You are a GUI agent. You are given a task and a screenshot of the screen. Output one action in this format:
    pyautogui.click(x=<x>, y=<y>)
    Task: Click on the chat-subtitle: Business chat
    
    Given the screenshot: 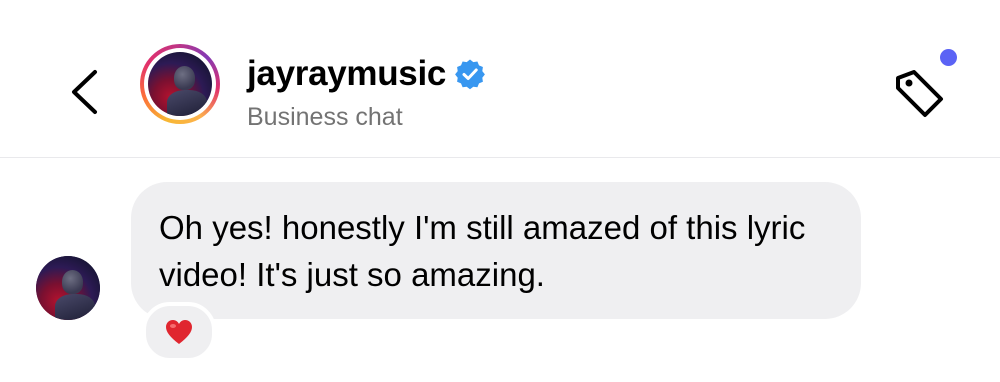 What is the action you would take?
    pyautogui.click(x=325, y=117)
    